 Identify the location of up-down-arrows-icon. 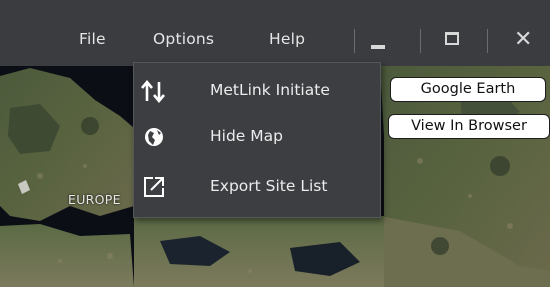
(154, 91).